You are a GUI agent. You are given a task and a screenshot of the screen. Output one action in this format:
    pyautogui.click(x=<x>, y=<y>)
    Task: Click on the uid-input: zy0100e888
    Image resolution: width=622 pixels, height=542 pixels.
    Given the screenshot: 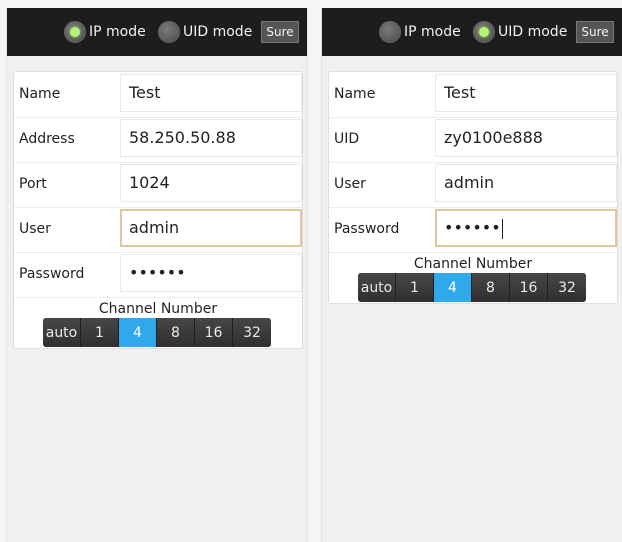 What is the action you would take?
    pyautogui.click(x=526, y=138)
    